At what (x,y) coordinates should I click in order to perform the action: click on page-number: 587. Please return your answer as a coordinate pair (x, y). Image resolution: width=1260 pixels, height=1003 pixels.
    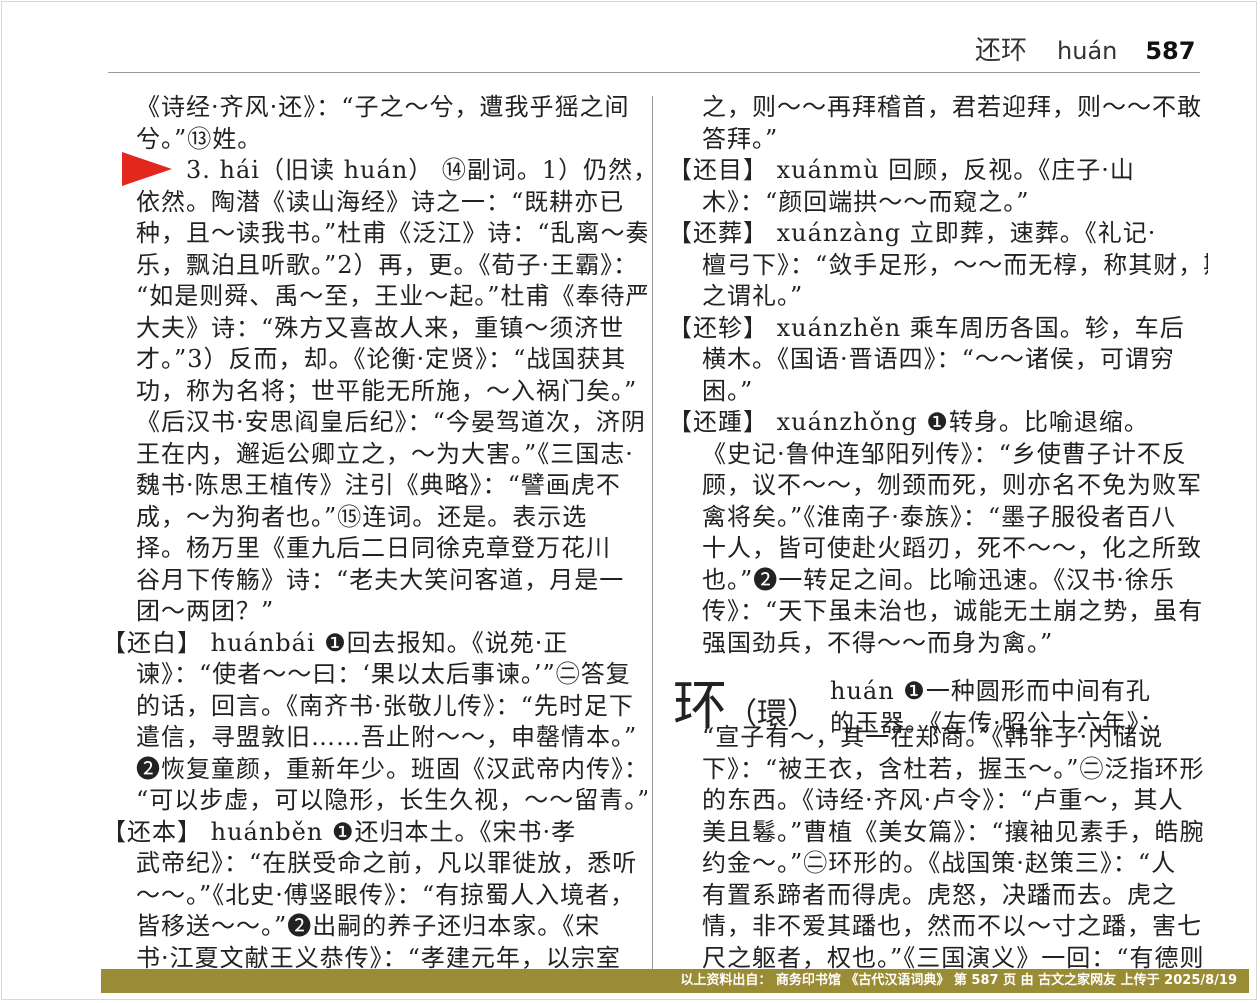
    Looking at the image, I should click on (1170, 51).